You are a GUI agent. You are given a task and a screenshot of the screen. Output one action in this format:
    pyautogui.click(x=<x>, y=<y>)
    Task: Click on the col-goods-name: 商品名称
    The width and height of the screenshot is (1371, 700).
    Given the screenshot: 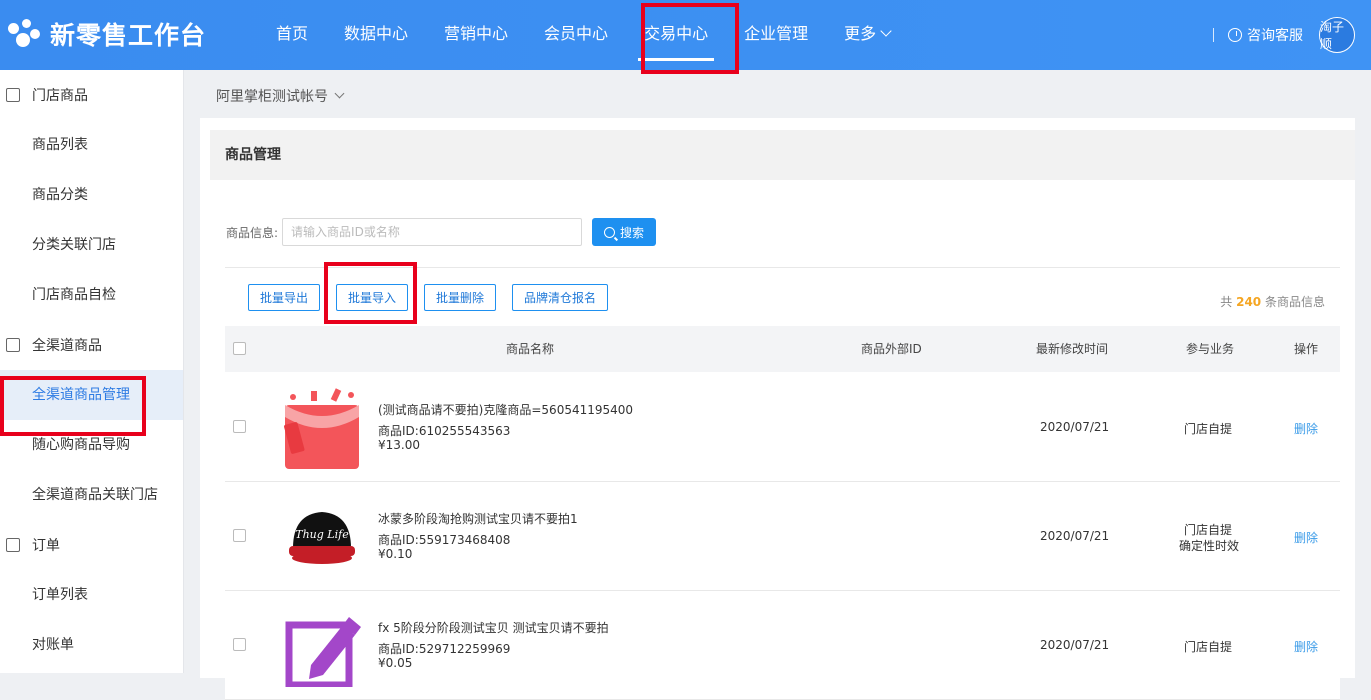 What is the action you would take?
    pyautogui.click(x=530, y=349)
    